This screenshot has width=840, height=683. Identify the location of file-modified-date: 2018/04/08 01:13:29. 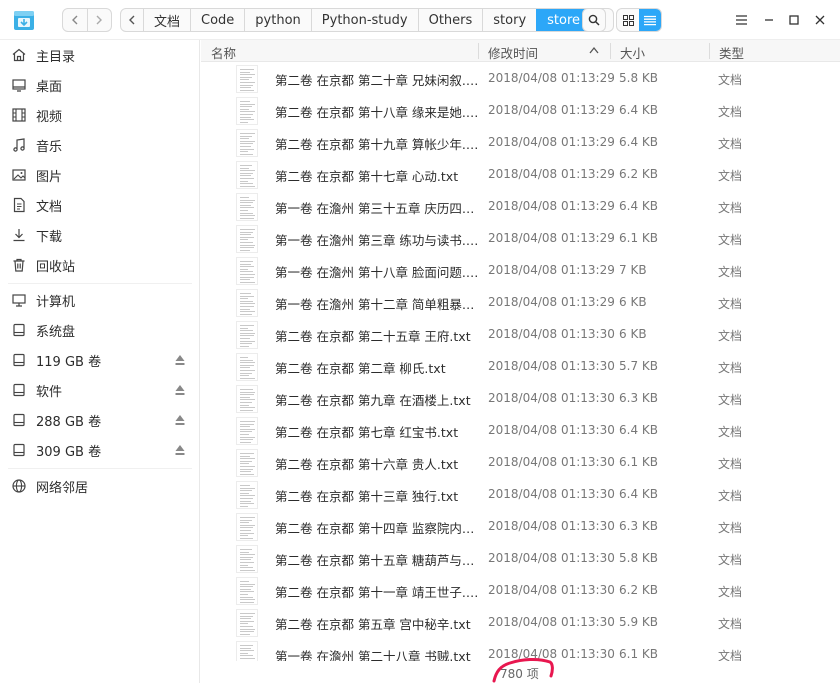
(551, 206).